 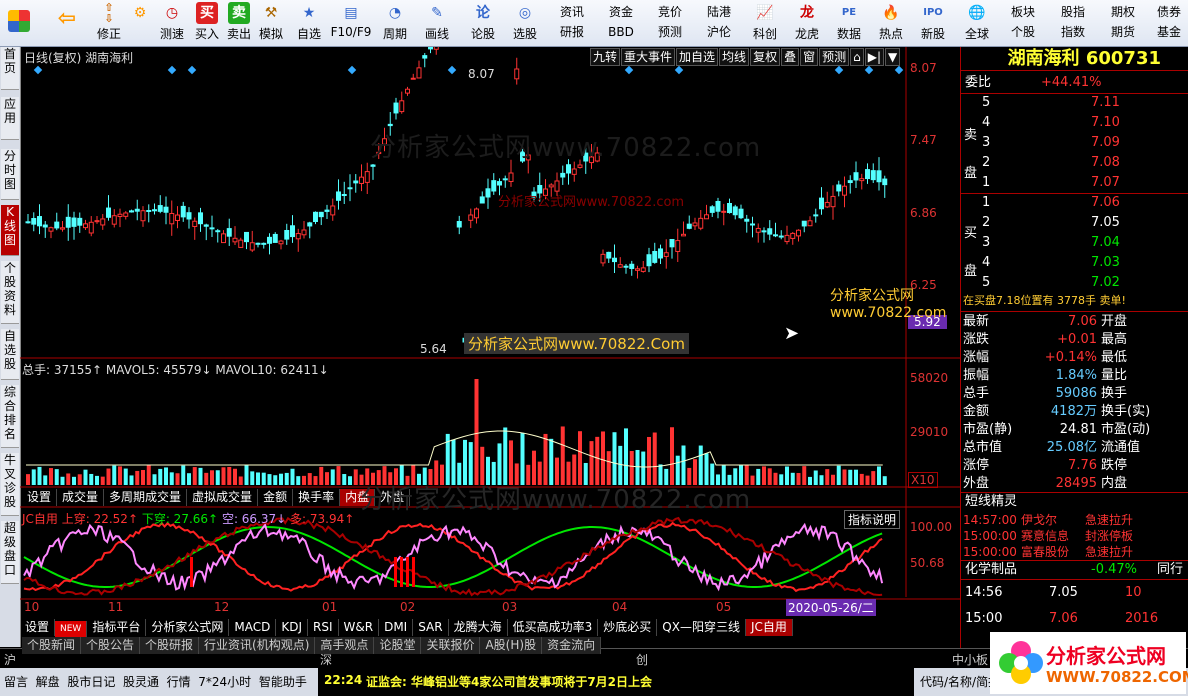 What do you see at coordinates (253, 627) in the screenshot?
I see `tab-macd: MACD` at bounding box center [253, 627].